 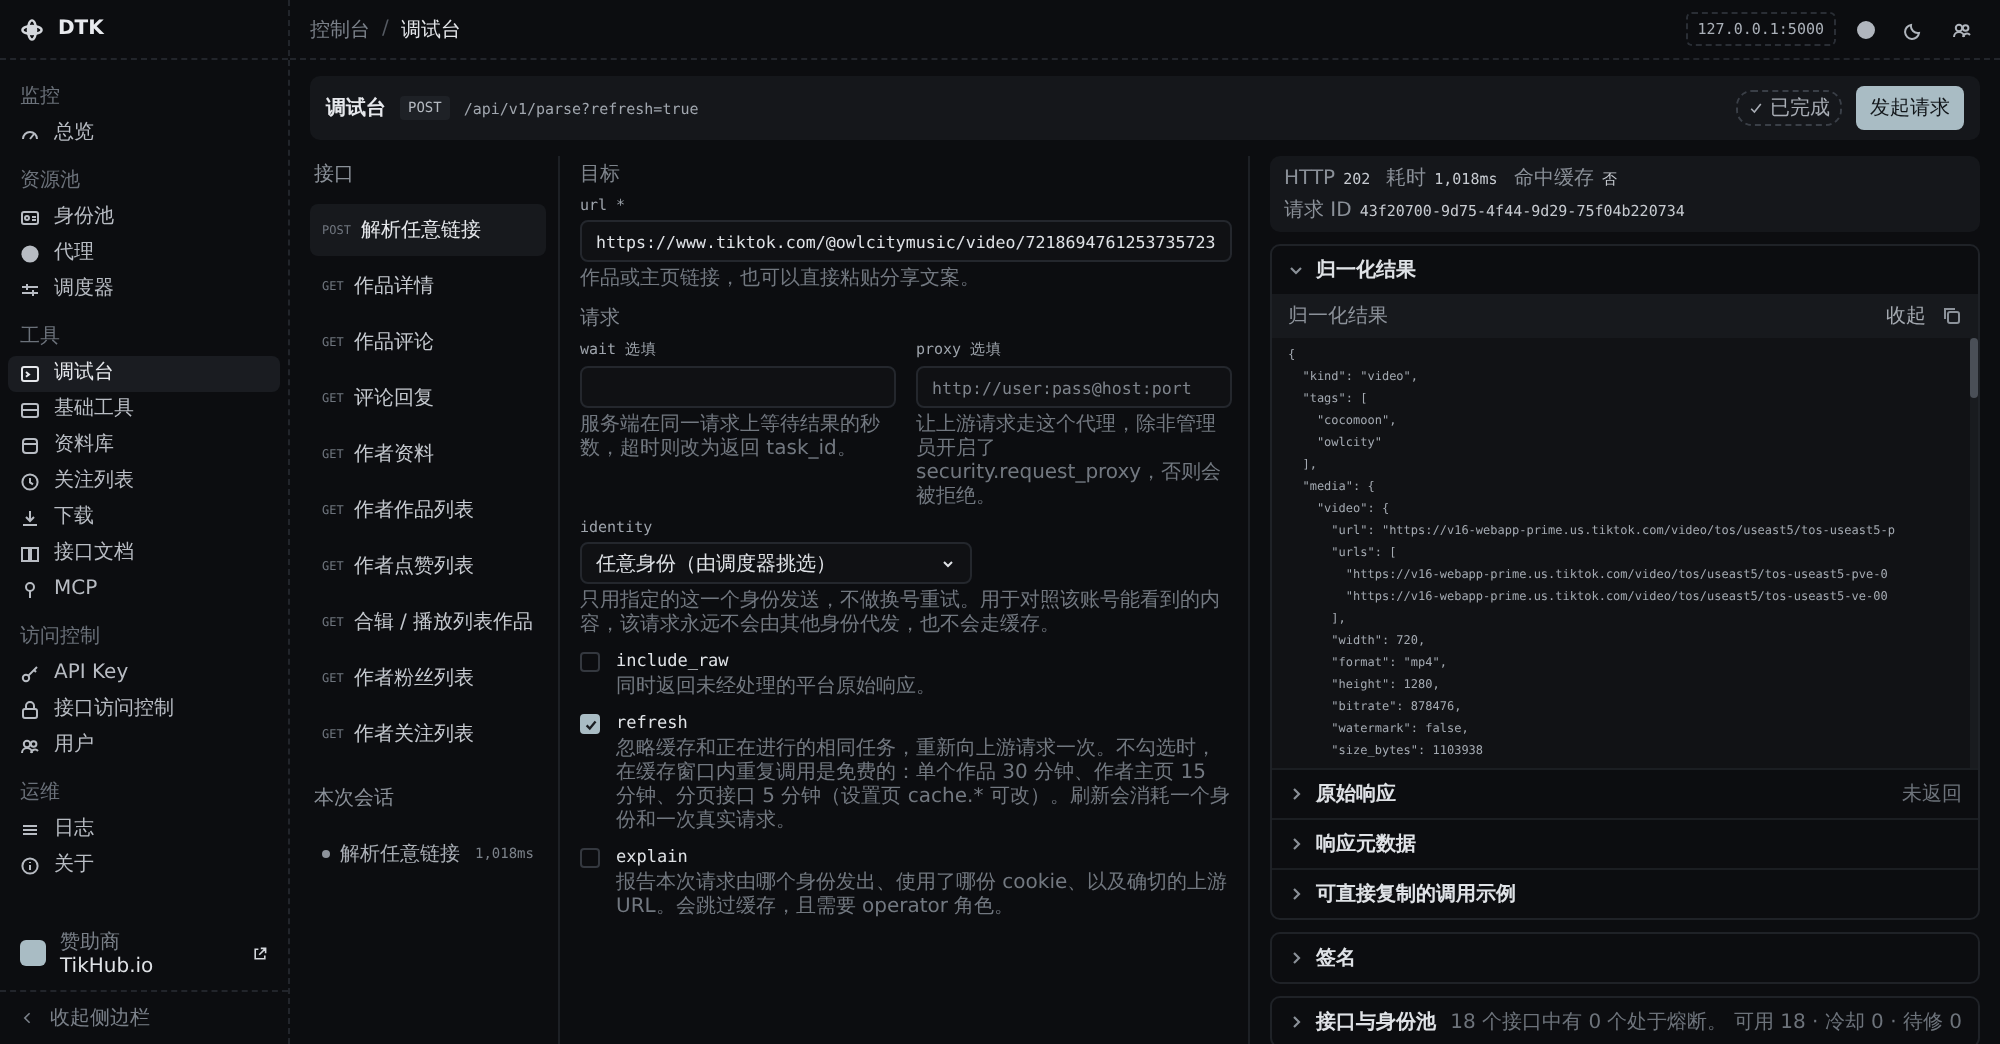 I want to click on download-icon, so click(x=30, y=518).